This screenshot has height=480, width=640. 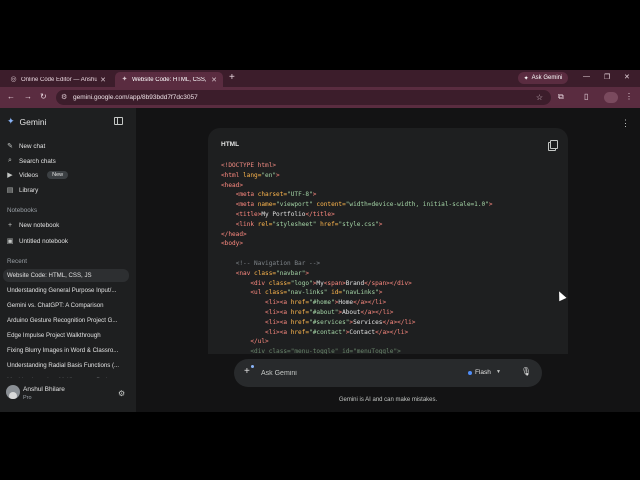 I want to click on chevron-down-icon: ▼, so click(x=498, y=372).